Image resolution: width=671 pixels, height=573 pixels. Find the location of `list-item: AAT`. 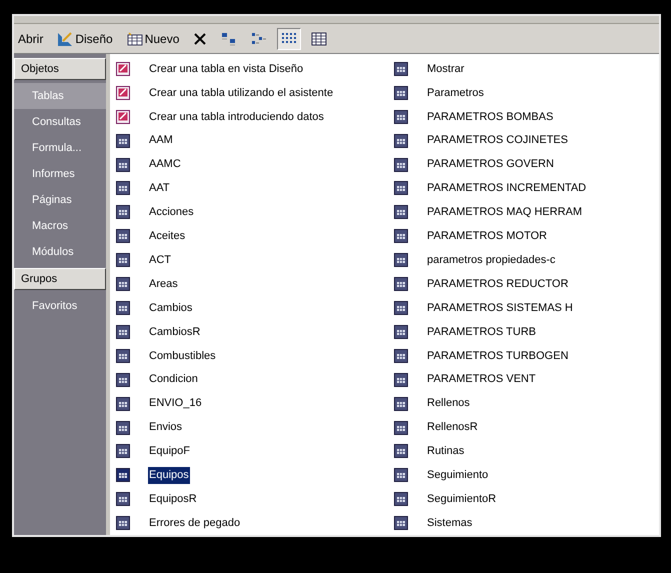

list-item: AAT is located at coordinates (248, 188).